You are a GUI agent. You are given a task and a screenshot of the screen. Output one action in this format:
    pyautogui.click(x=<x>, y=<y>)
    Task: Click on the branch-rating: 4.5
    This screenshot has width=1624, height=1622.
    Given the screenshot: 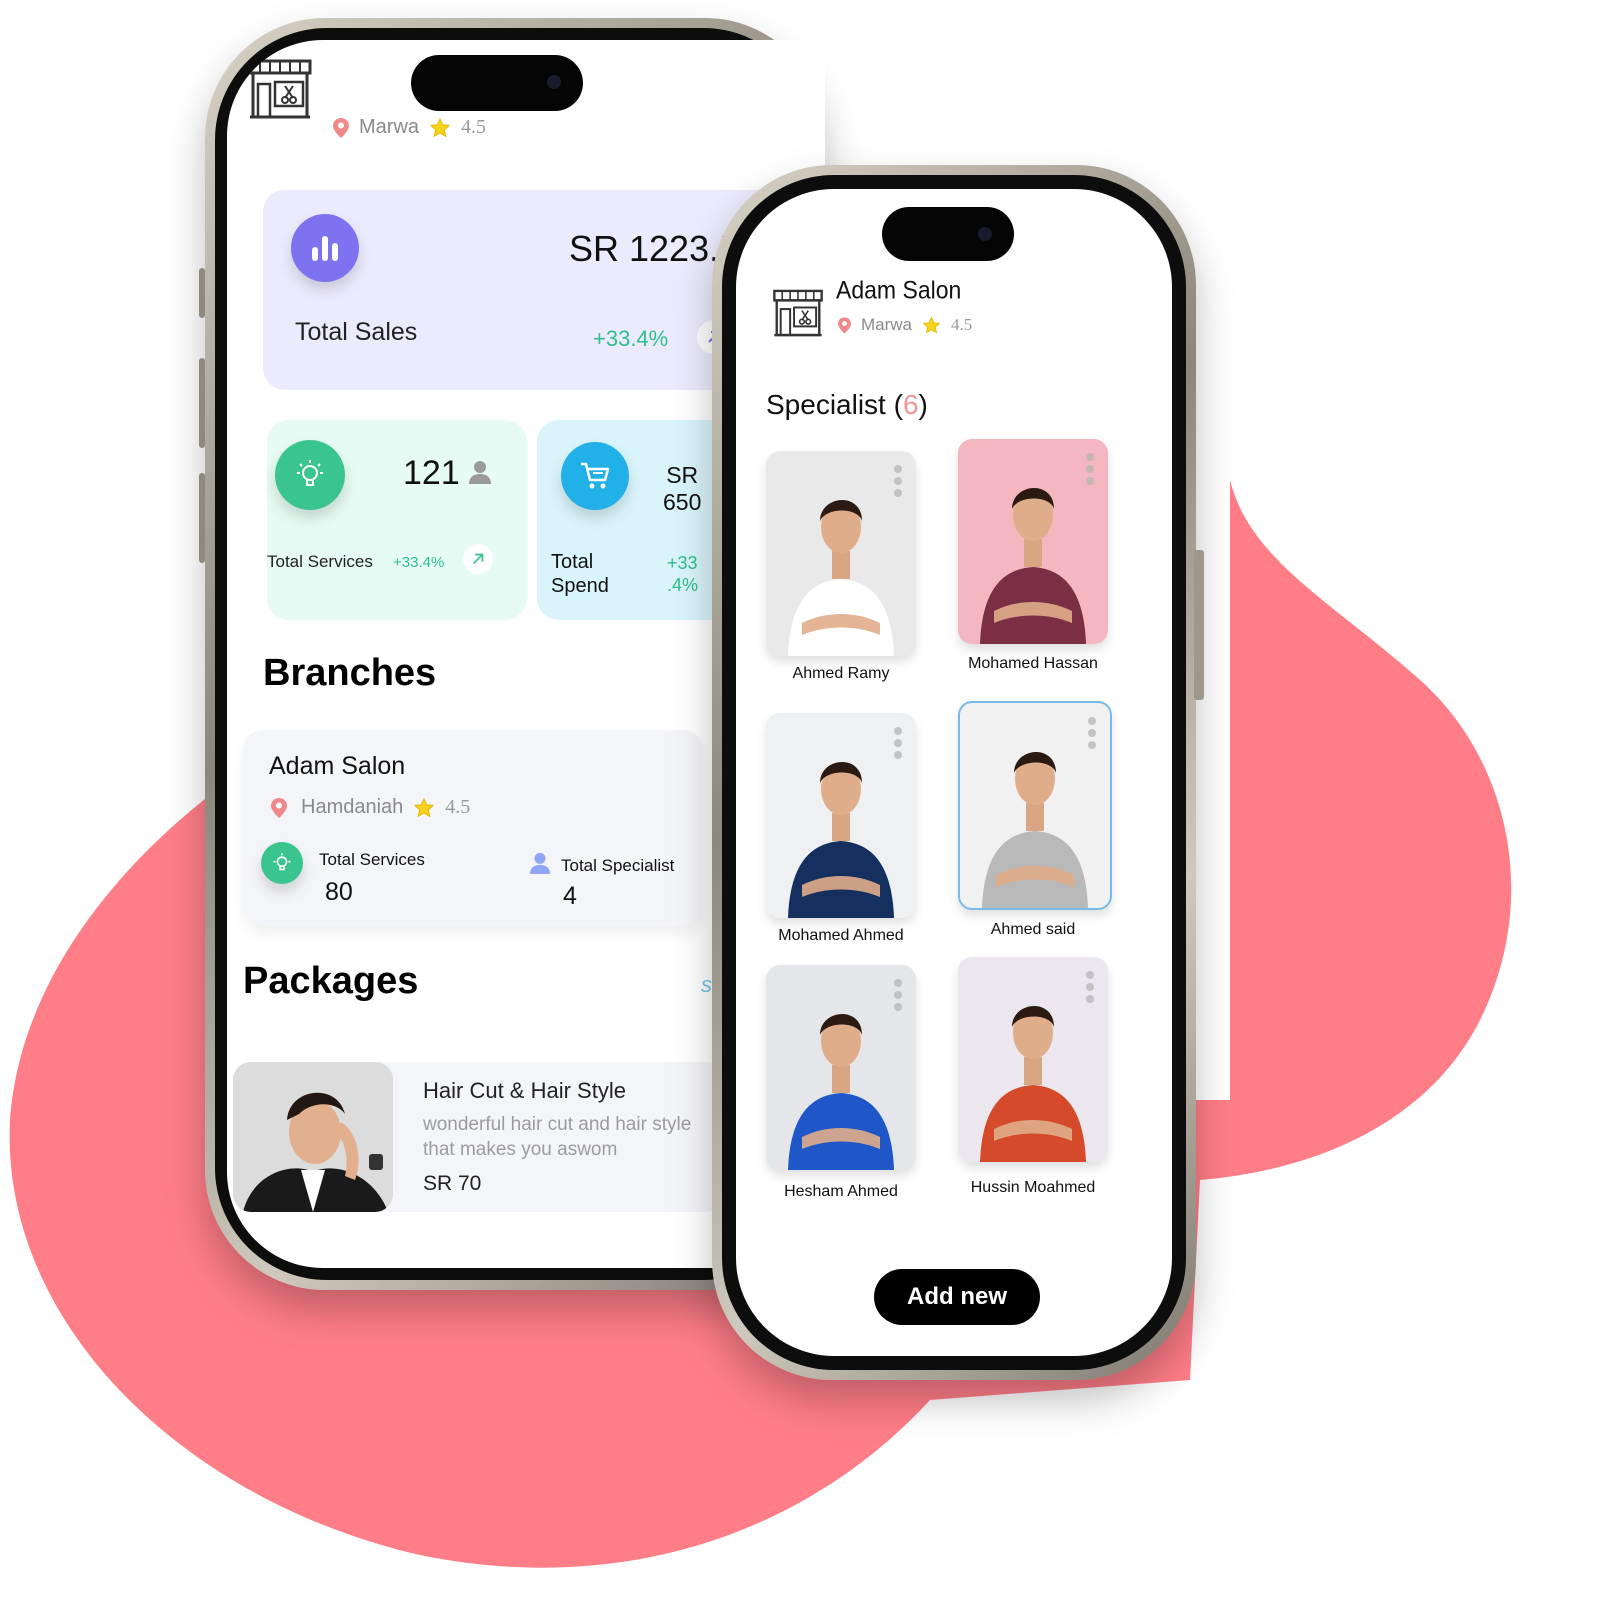 What is the action you would take?
    pyautogui.click(x=458, y=807)
    